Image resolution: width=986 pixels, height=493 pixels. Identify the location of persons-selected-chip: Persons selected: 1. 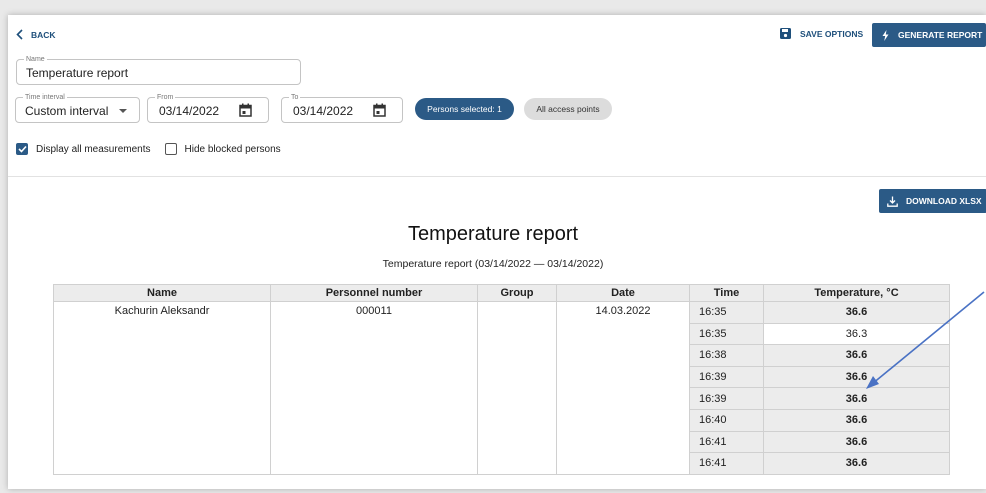
(464, 109).